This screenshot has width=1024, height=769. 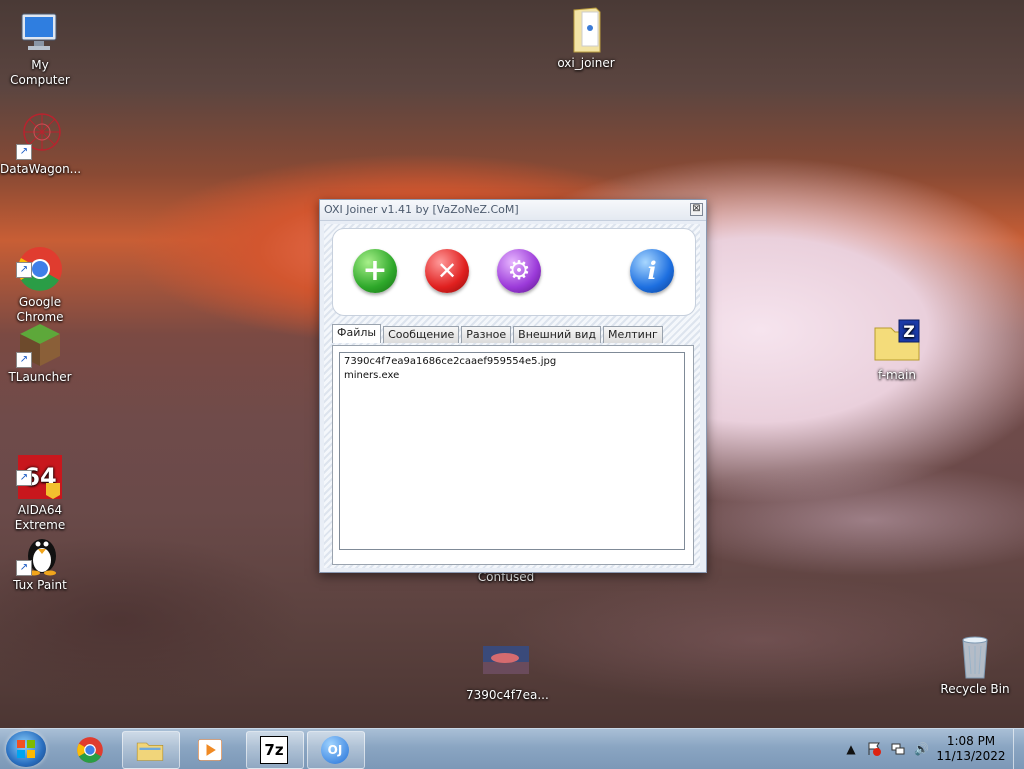 I want to click on taskbar-explorer-button, so click(x=151, y=750).